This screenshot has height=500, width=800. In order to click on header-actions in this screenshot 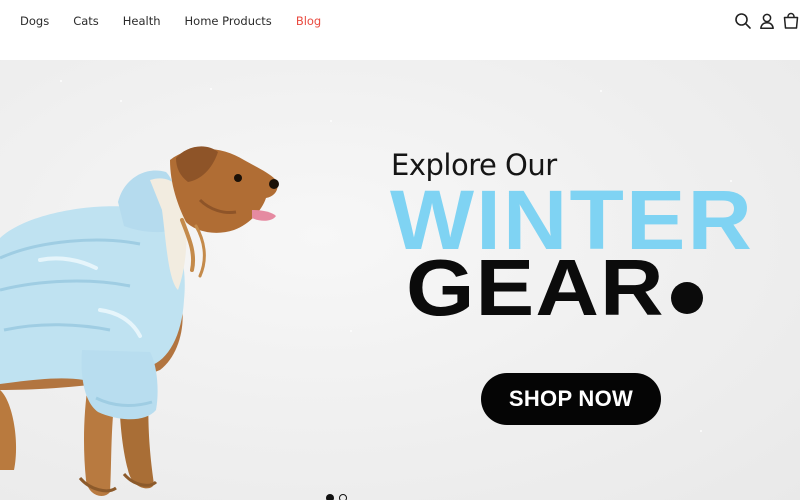, I will do `click(764, 21)`.